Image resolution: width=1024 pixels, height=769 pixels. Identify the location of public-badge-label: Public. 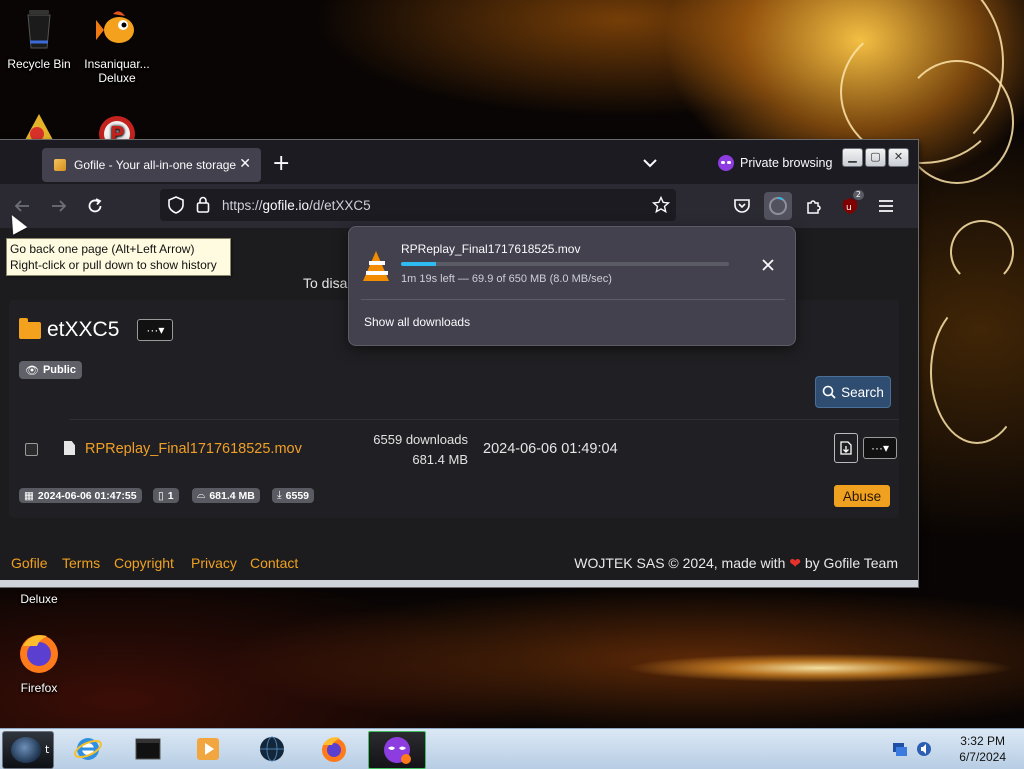
(59, 370).